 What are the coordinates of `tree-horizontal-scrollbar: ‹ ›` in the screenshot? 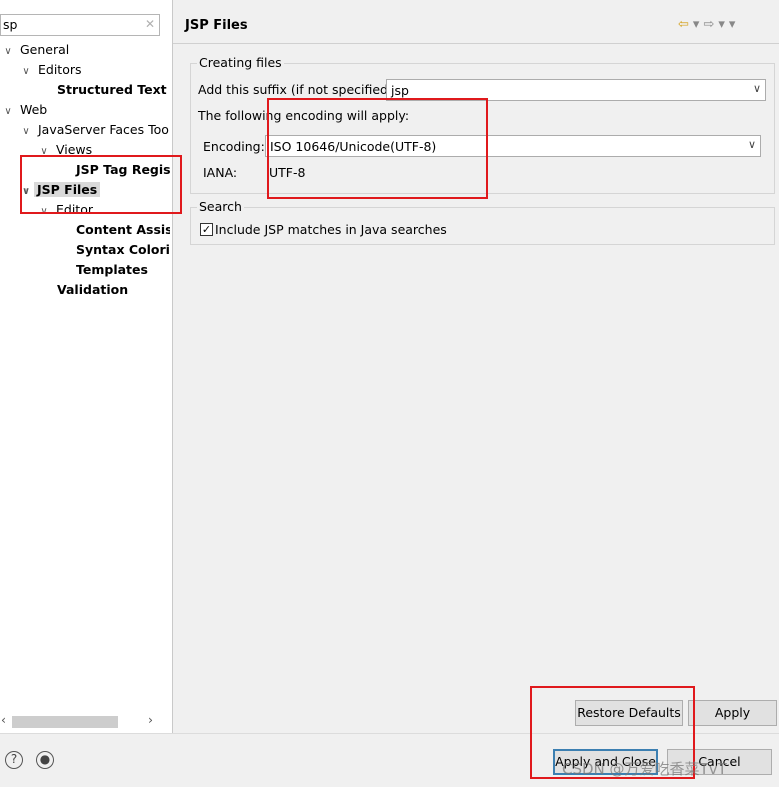 It's located at (85, 721).